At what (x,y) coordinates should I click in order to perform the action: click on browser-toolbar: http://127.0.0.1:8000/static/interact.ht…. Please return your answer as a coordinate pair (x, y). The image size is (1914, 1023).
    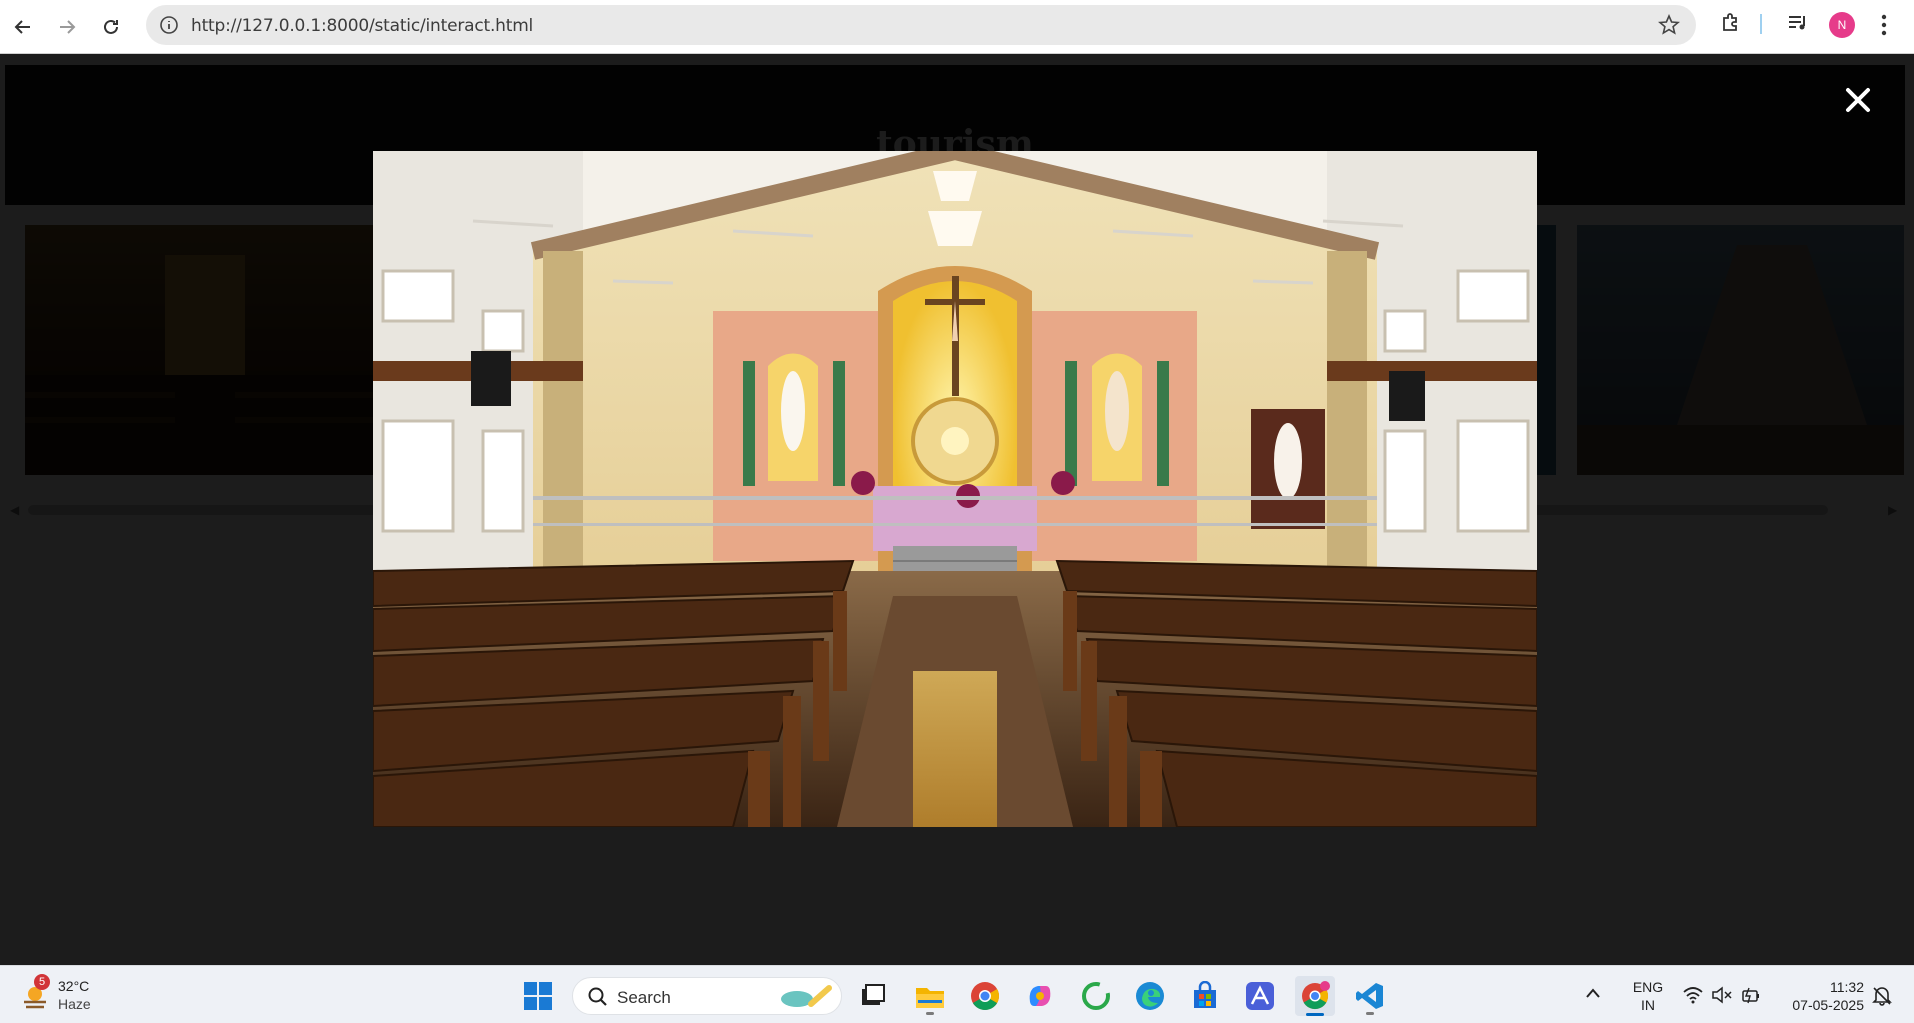
    Looking at the image, I should click on (957, 27).